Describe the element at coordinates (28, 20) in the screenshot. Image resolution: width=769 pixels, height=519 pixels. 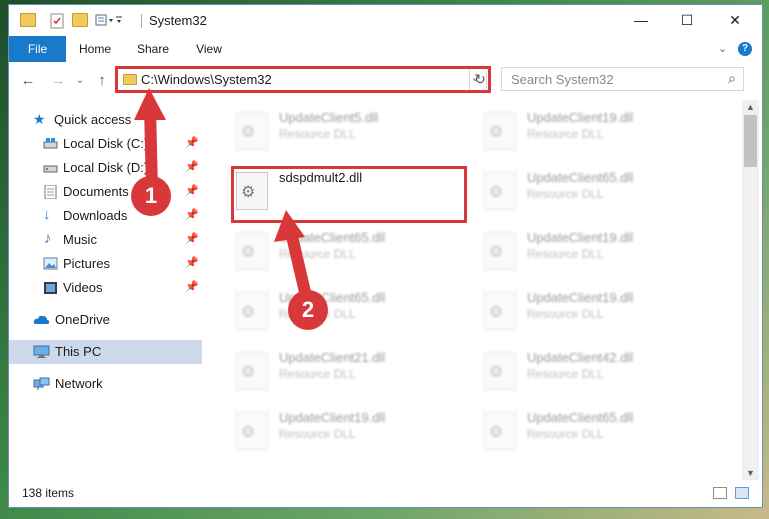
I see `folder-icon` at that location.